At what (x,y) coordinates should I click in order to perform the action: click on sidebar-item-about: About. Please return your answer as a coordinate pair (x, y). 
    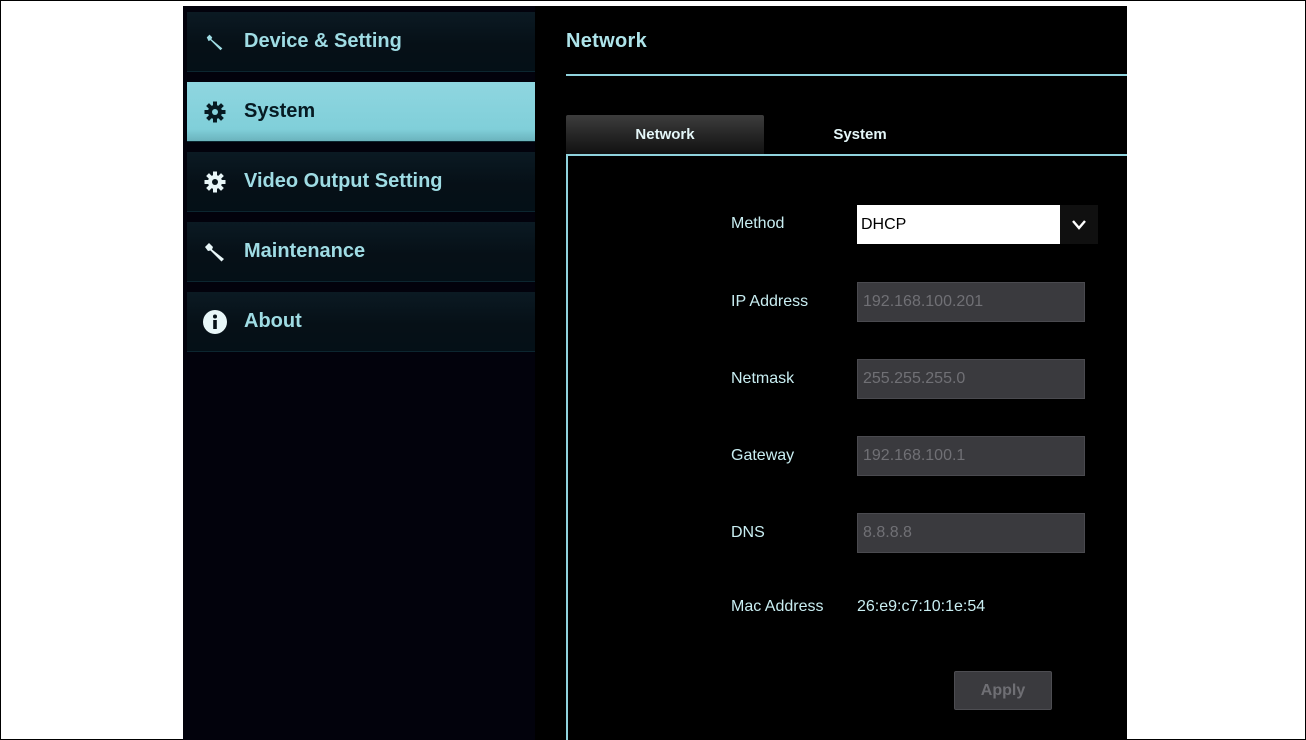
    Looking at the image, I should click on (361, 322).